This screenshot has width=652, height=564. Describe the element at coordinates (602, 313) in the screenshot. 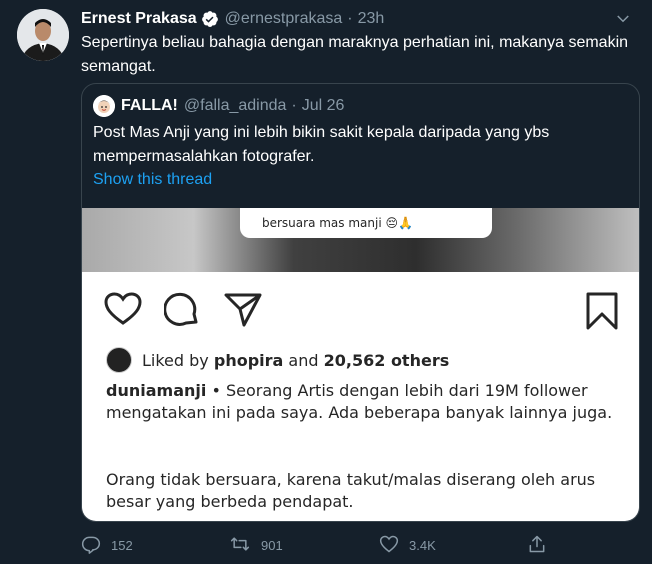

I see `bookmark-icon` at that location.